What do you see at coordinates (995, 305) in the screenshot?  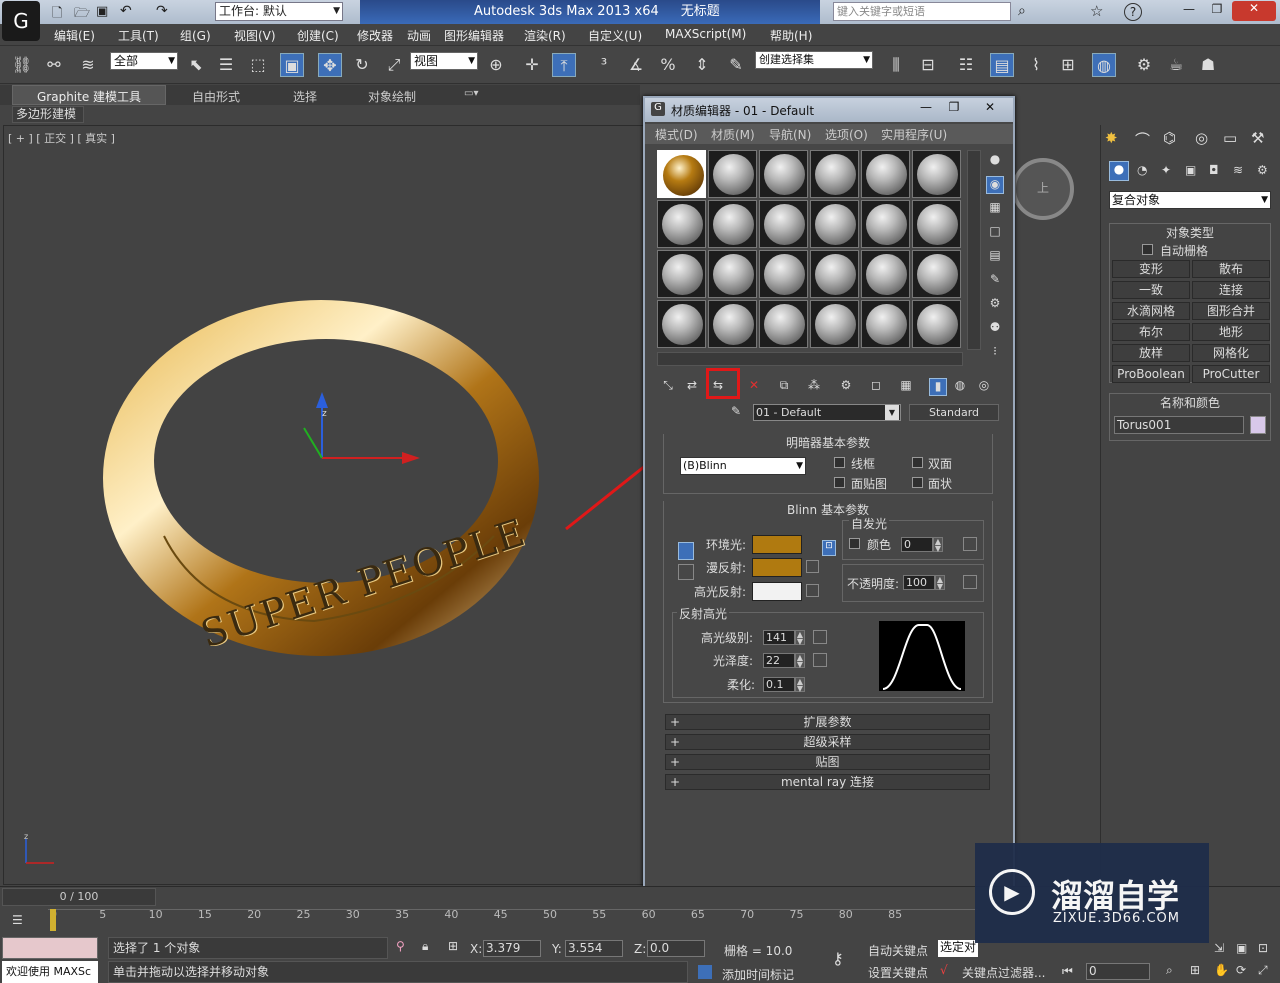 I see `options-icon: ⚙` at bounding box center [995, 305].